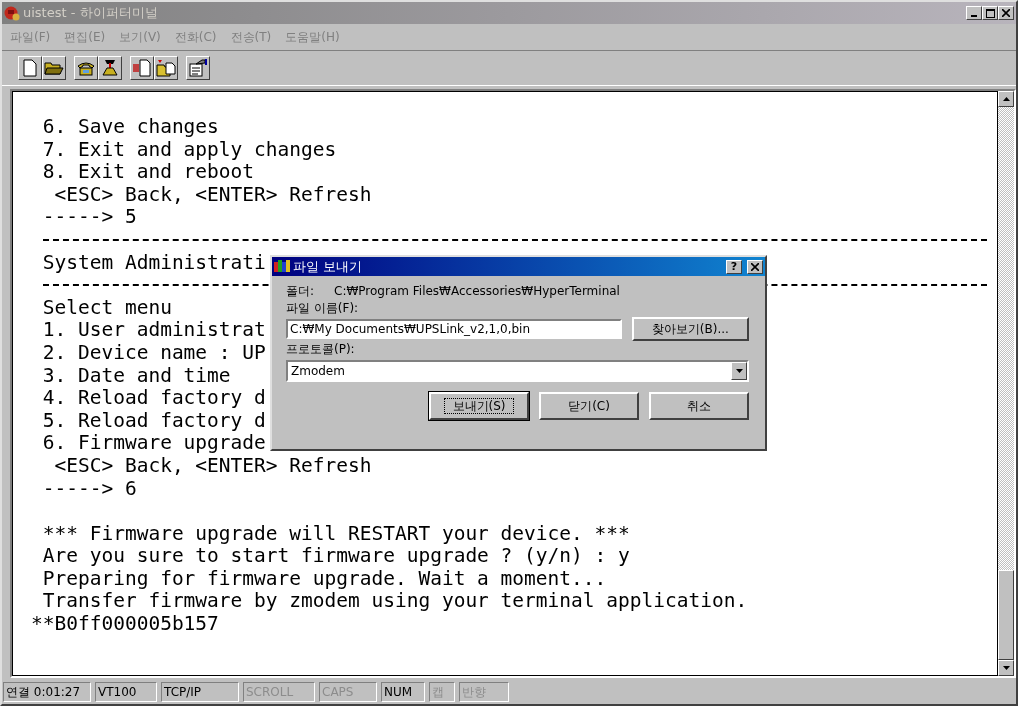 This screenshot has width=1018, height=706. What do you see at coordinates (734, 266) in the screenshot?
I see `help-button: ?` at bounding box center [734, 266].